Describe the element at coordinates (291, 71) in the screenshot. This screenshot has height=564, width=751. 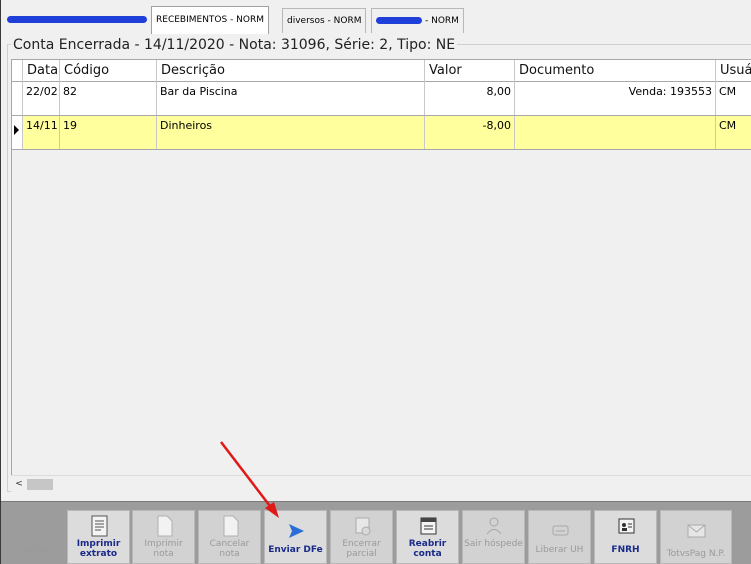
I see `col-descricao: Descrição` at that location.